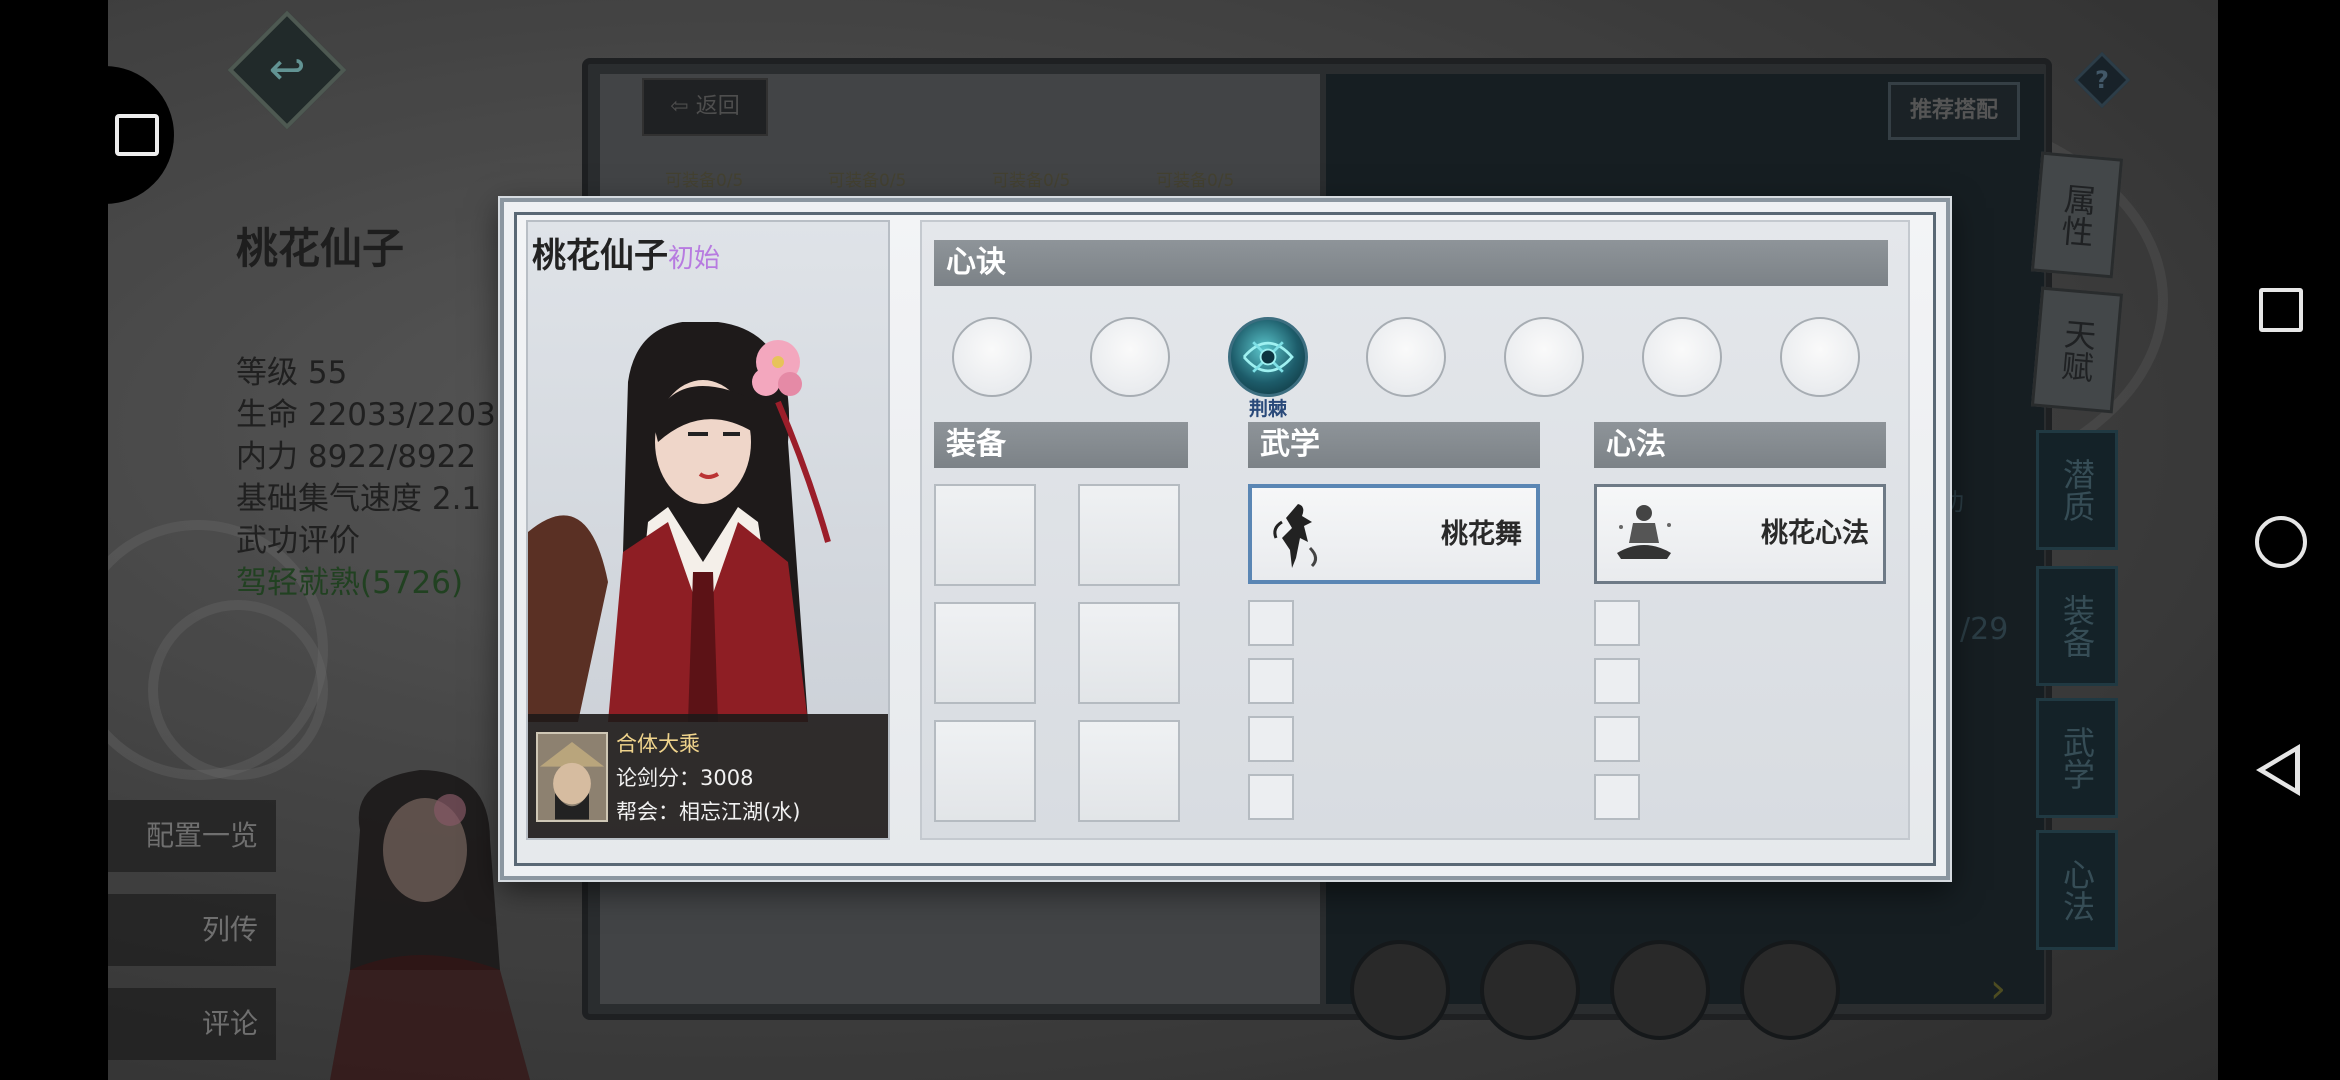 Image resolution: width=2340 pixels, height=1080 pixels. What do you see at coordinates (1411, 263) in the screenshot?
I see `xinjue-header: 心诀` at bounding box center [1411, 263].